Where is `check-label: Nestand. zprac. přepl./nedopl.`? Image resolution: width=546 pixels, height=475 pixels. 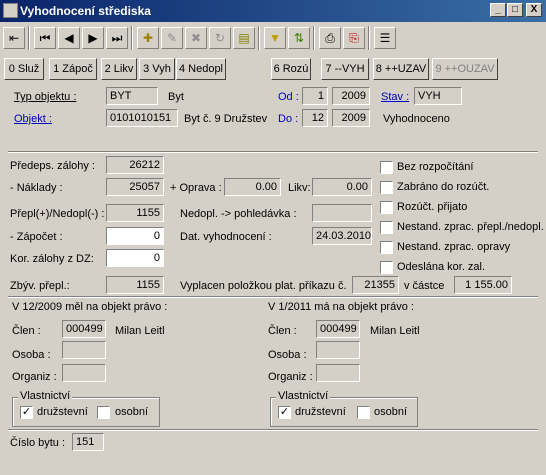
check-label: Nestand. zprac. přepl./nedopl. is located at coordinates (470, 227).